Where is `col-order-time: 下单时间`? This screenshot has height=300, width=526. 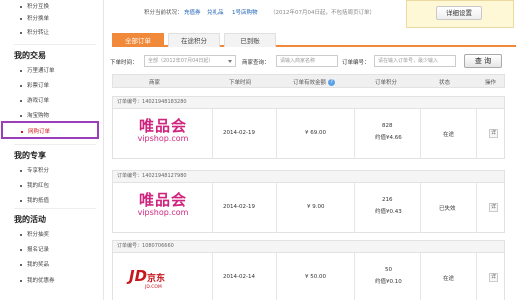 col-order-time: 下单时间 is located at coordinates (240, 83).